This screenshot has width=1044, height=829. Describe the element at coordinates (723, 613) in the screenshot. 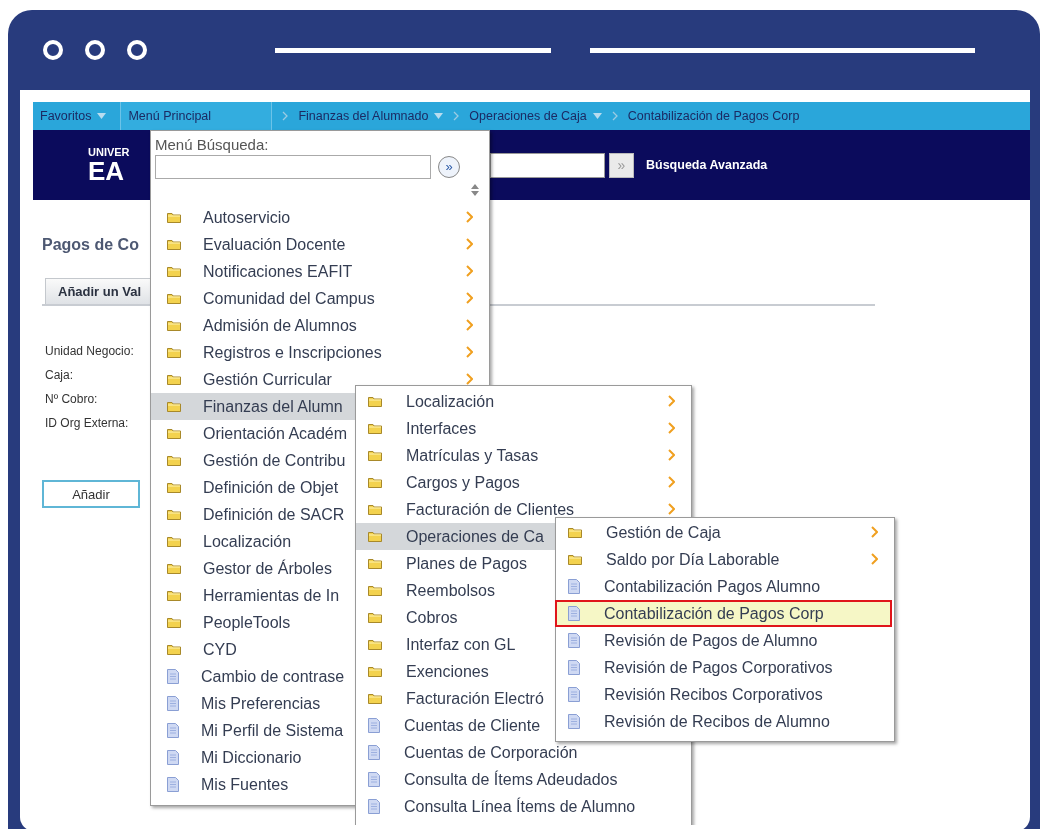

I see `menu-item: Contabilización de Pagos Corp` at that location.